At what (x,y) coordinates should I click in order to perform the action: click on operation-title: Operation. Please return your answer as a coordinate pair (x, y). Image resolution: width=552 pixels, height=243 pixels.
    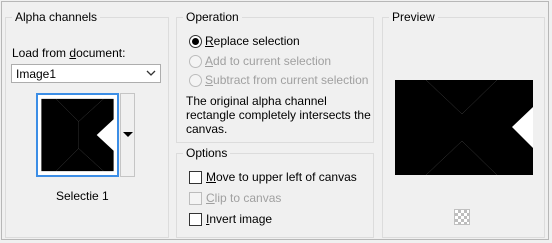
    Looking at the image, I should click on (212, 17).